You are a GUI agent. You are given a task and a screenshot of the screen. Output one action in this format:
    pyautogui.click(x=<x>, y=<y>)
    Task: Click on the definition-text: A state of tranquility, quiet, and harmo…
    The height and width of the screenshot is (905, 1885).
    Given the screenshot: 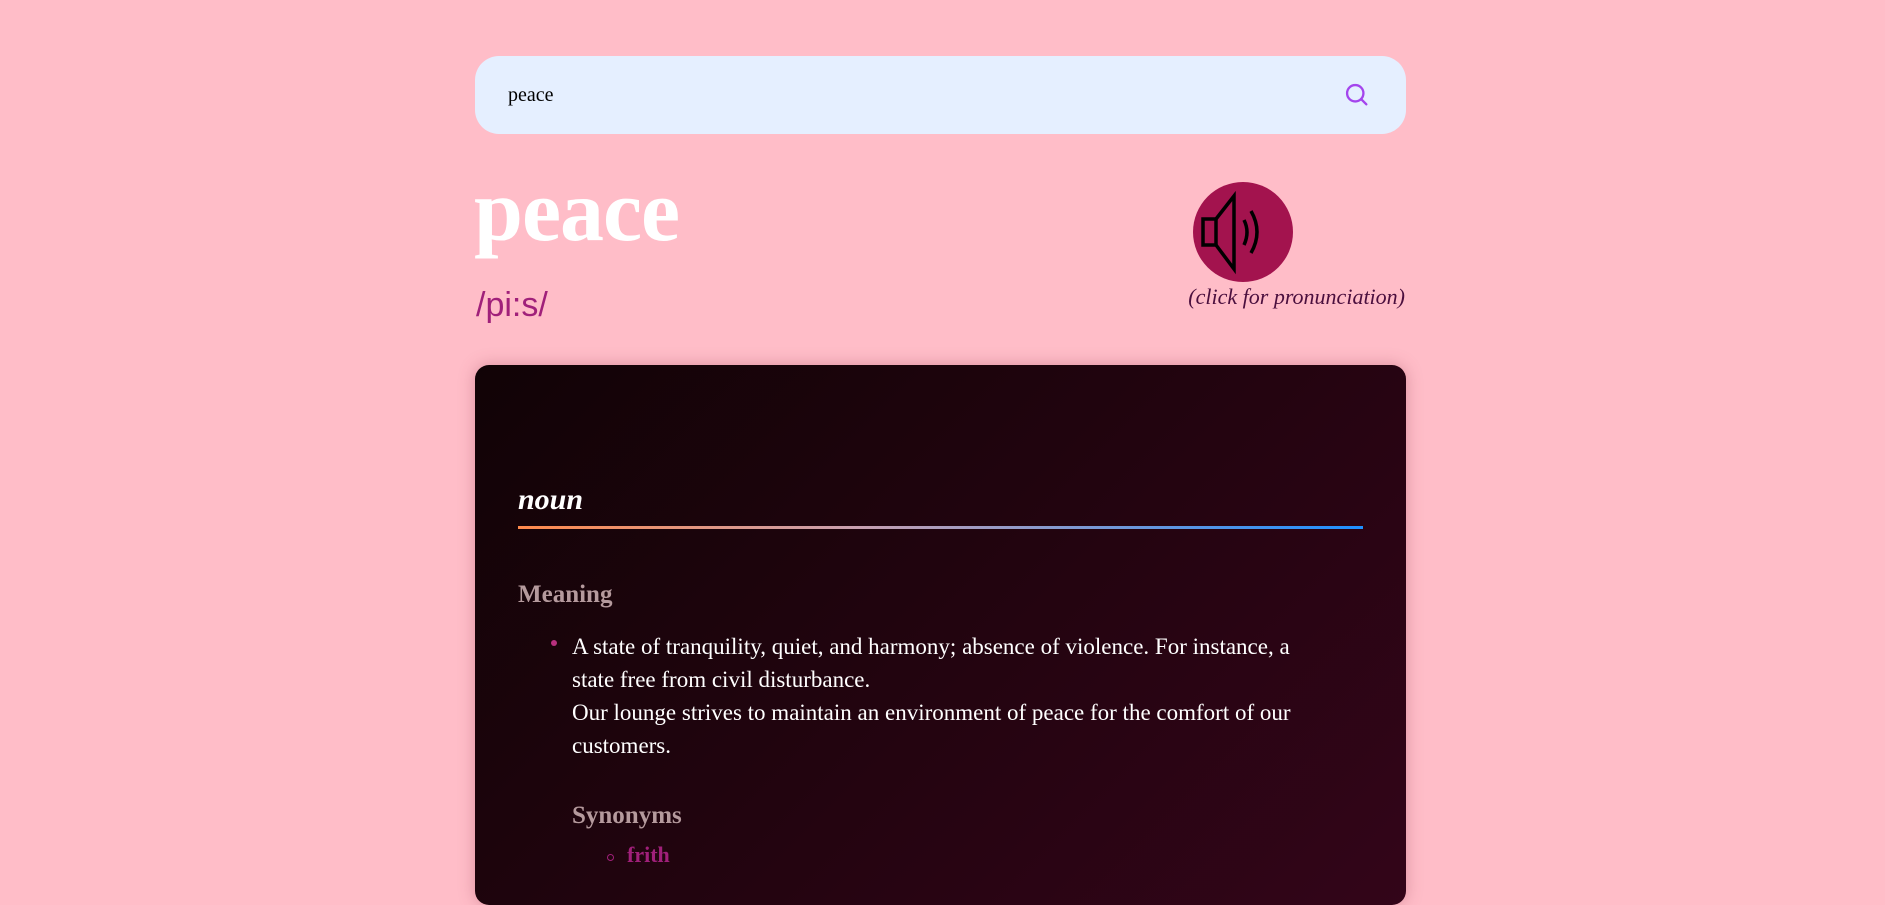 What is the action you would take?
    pyautogui.click(x=931, y=663)
    